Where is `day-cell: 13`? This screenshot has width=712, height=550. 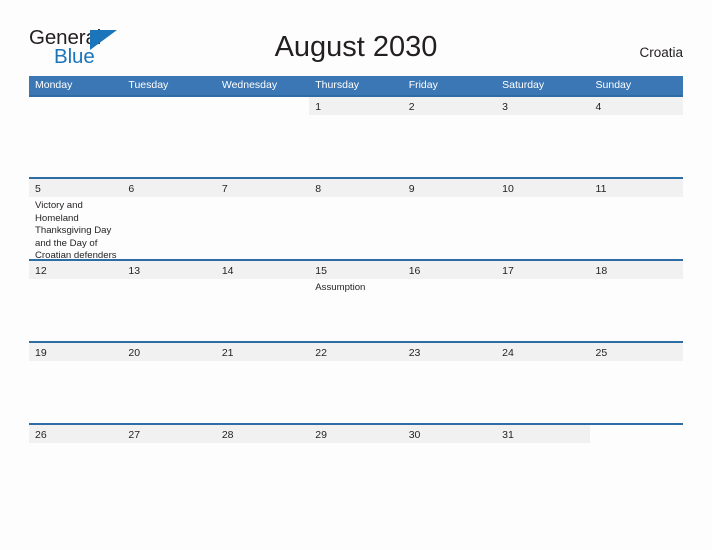 day-cell: 13 is located at coordinates (169, 301).